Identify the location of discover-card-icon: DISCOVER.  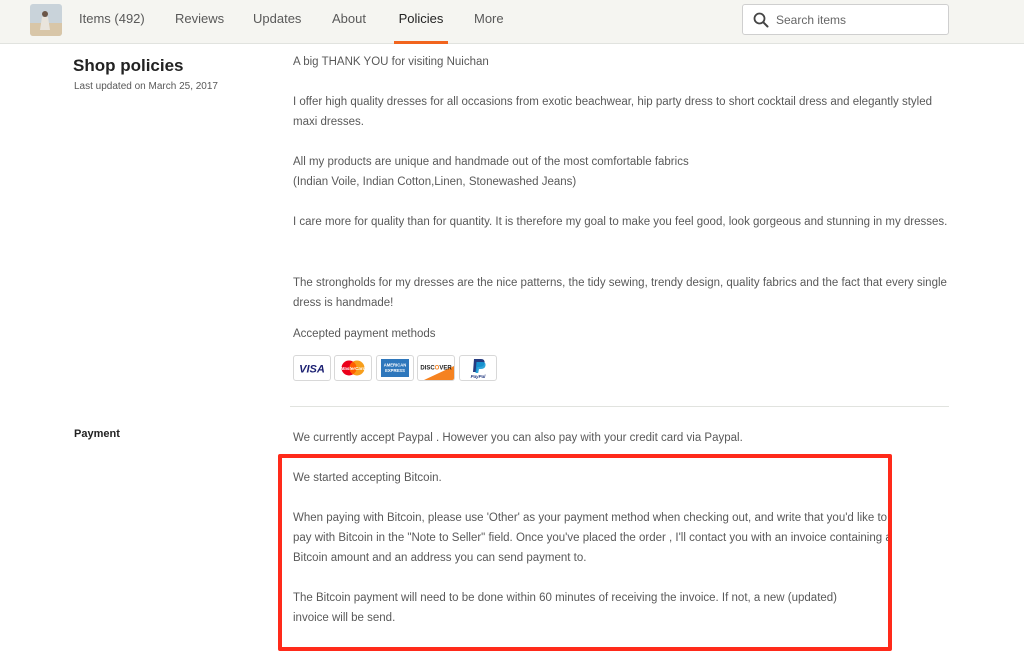
(436, 368).